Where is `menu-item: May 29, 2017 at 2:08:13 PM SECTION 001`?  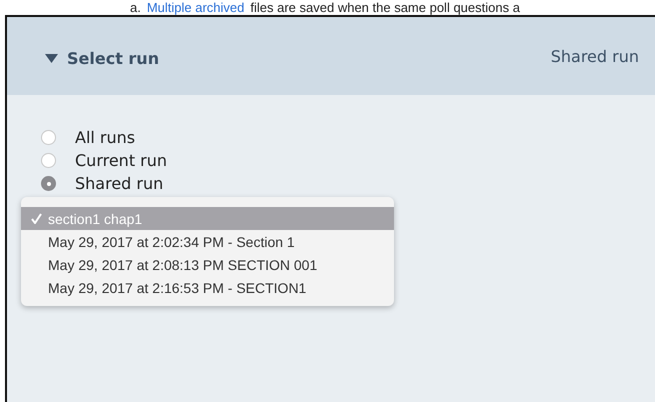 menu-item: May 29, 2017 at 2:08:13 PM SECTION 001 is located at coordinates (207, 264).